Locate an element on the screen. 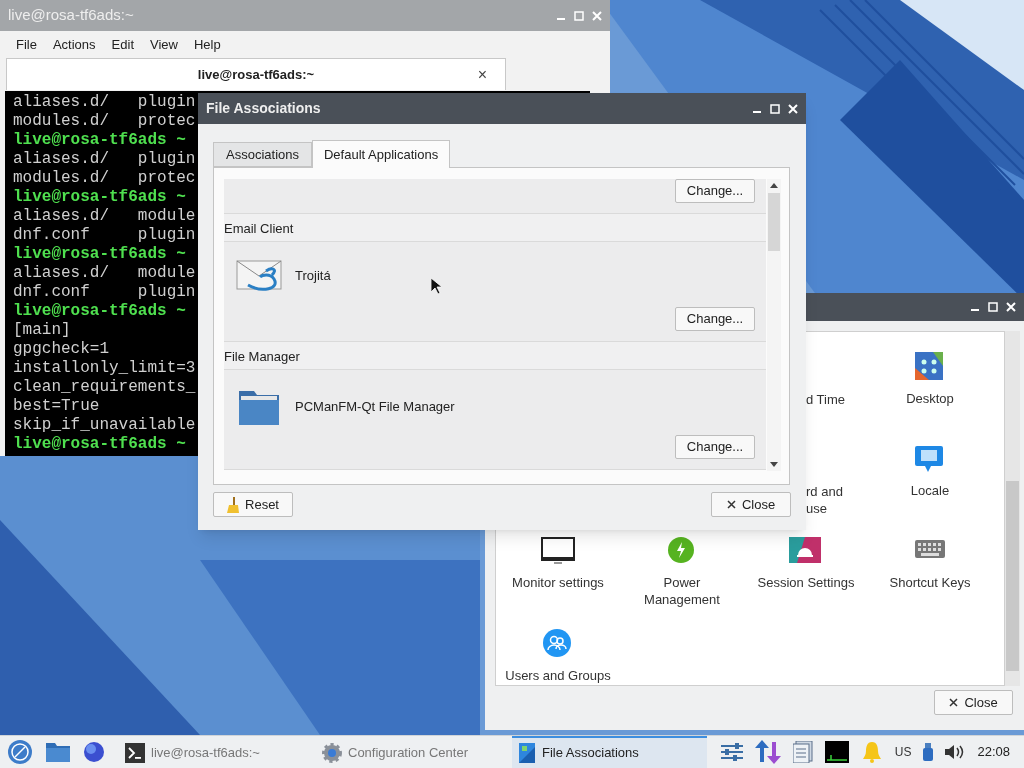 The image size is (1024, 768). app-name: Trojitá is located at coordinates (313, 276).